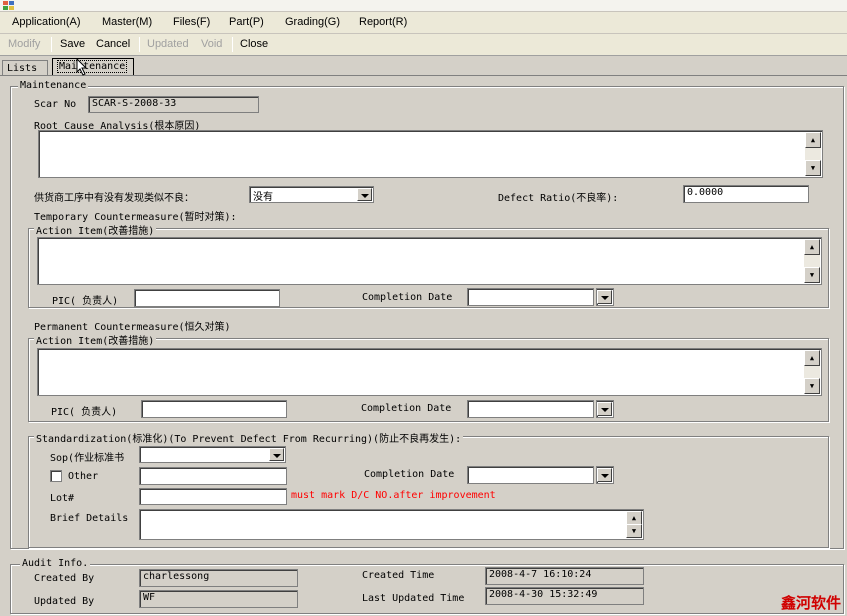  Describe the element at coordinates (212, 454) in the screenshot. I see `sop-select` at that location.